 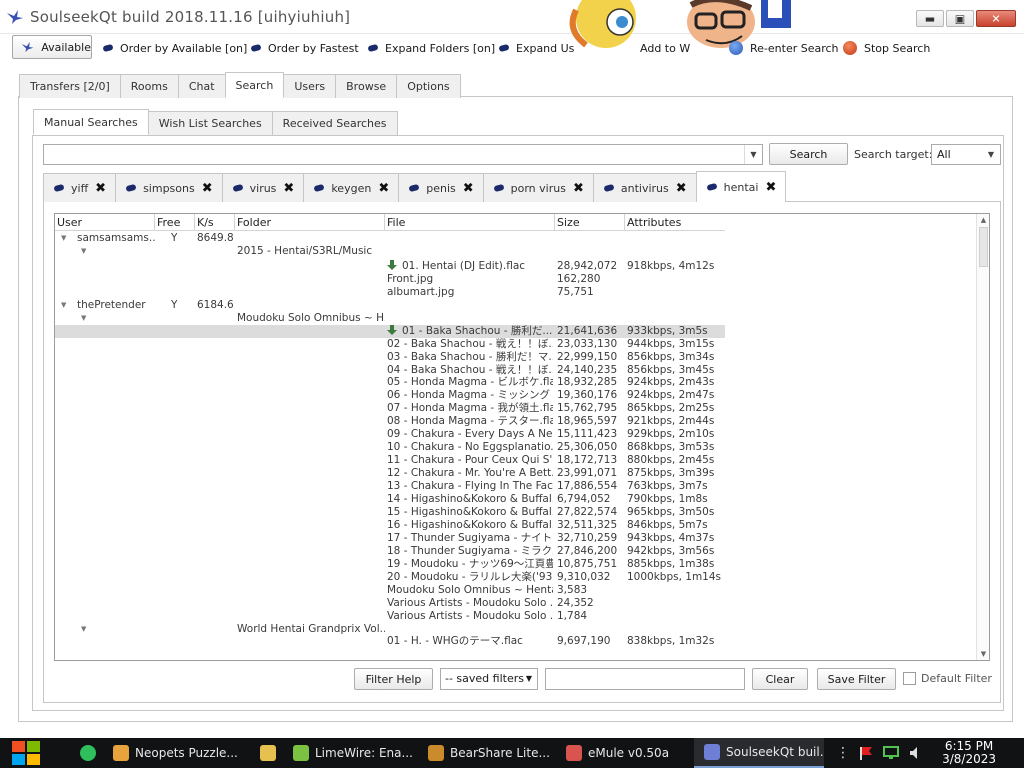 I want to click on tab-chat: Chat, so click(x=201, y=86).